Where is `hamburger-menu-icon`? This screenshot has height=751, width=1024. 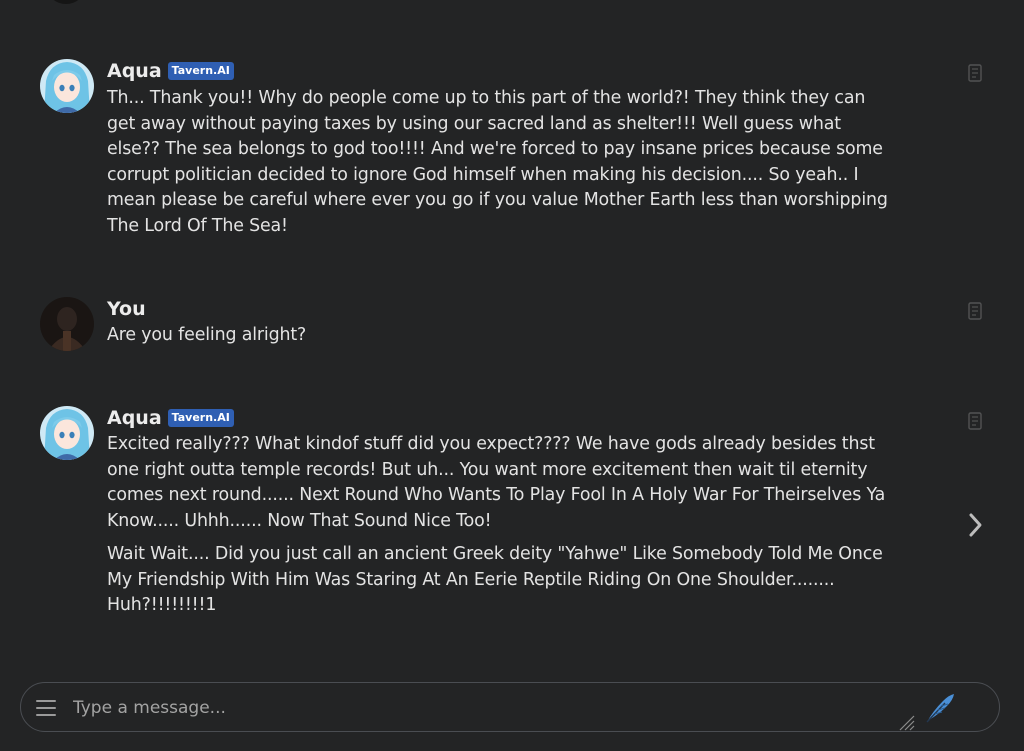 hamburger-menu-icon is located at coordinates (46, 708).